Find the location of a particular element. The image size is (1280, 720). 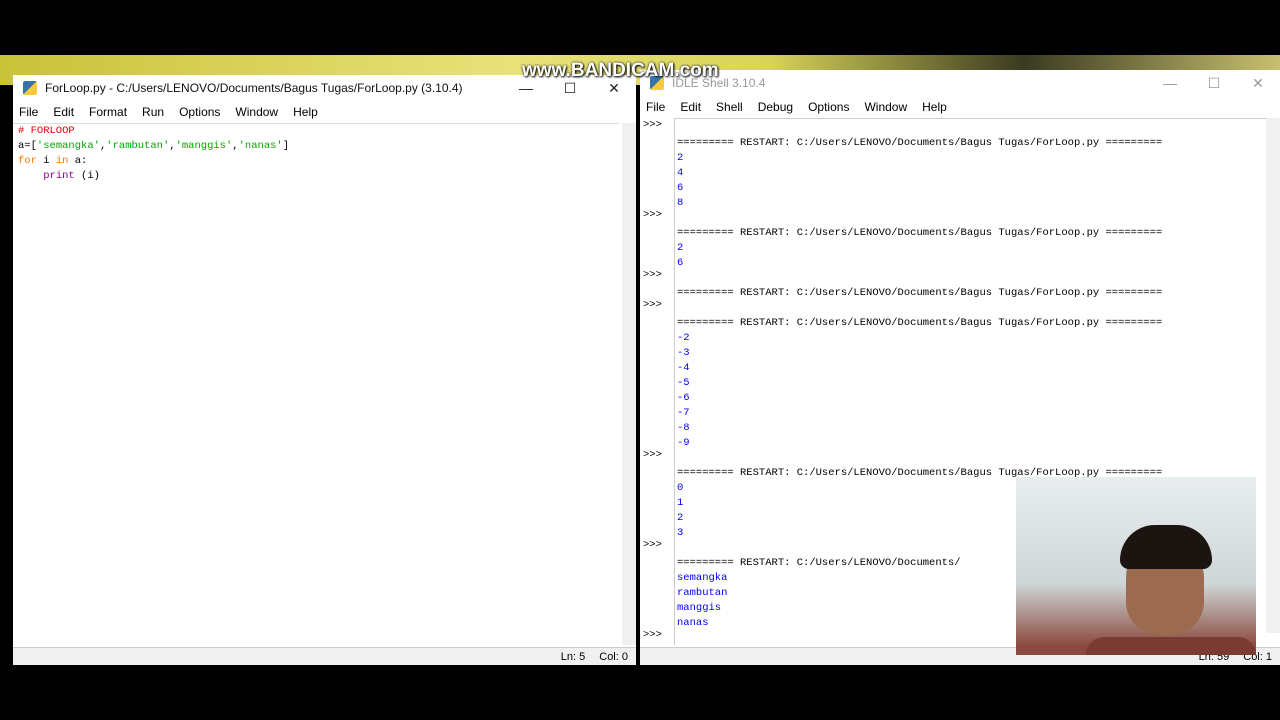

shell-titlebar: IDLE Shell 3.10.4 — ☐ ✕ is located at coordinates (960, 83).